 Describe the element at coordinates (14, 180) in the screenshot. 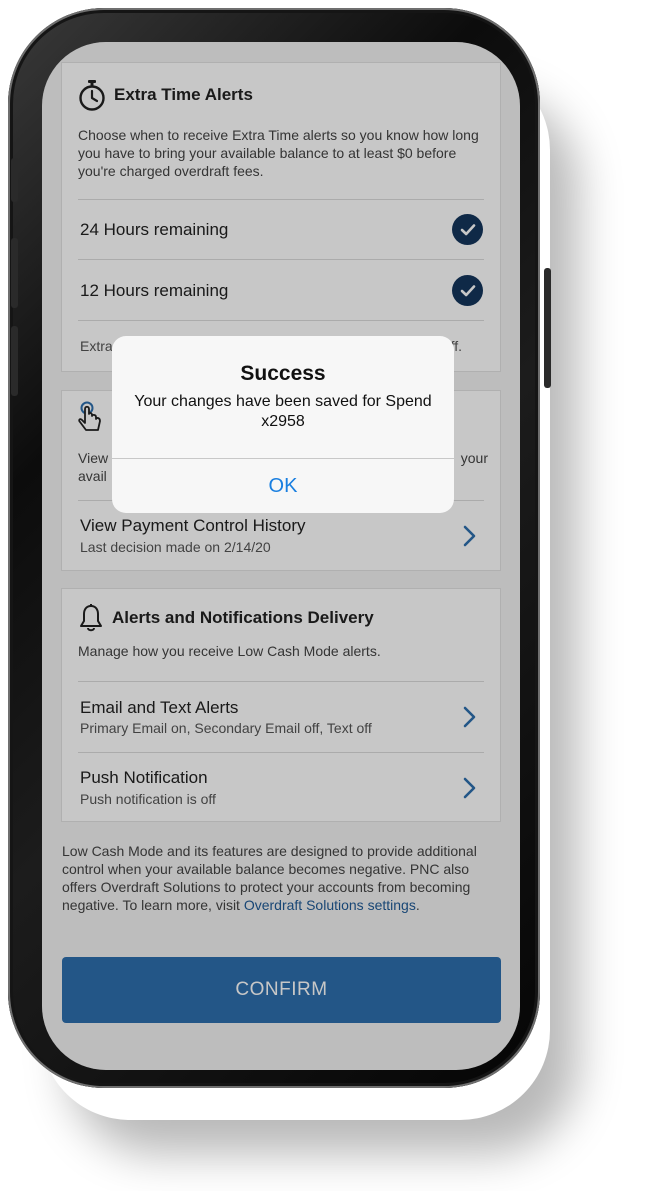

I see `mute-switch` at that location.